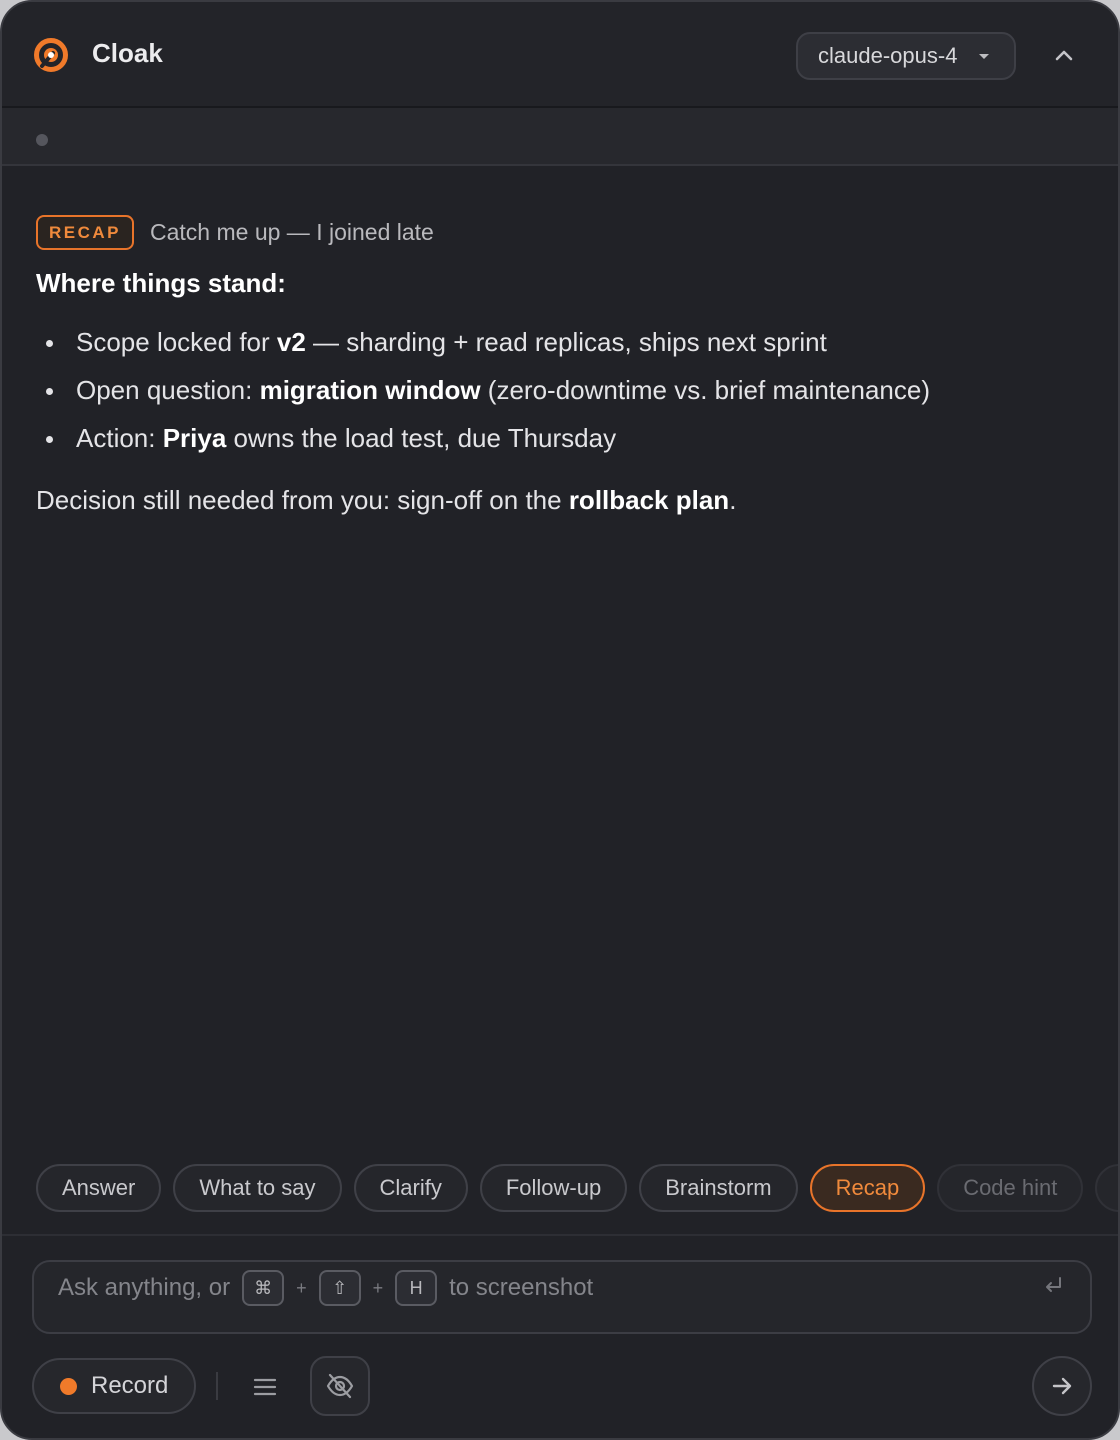 The image size is (1120, 1440). Describe the element at coordinates (51, 55) in the screenshot. I see `cloak-logo-icon` at that location.